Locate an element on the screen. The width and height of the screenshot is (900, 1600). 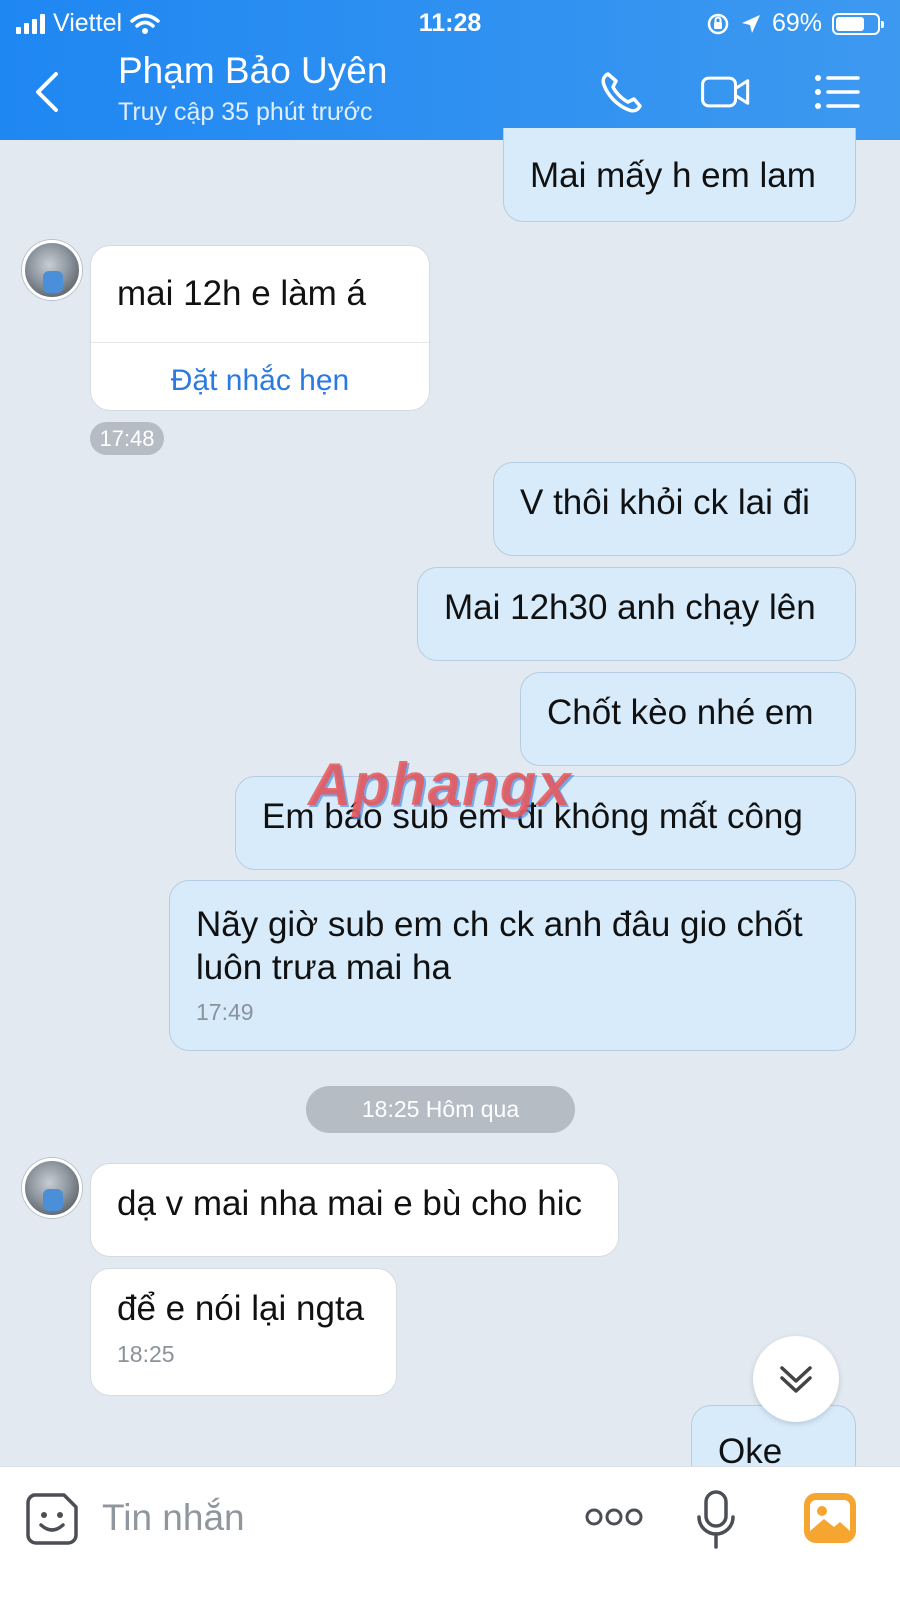
message-outgoing: Mai mấy h em lam is located at coordinates (679, 175).